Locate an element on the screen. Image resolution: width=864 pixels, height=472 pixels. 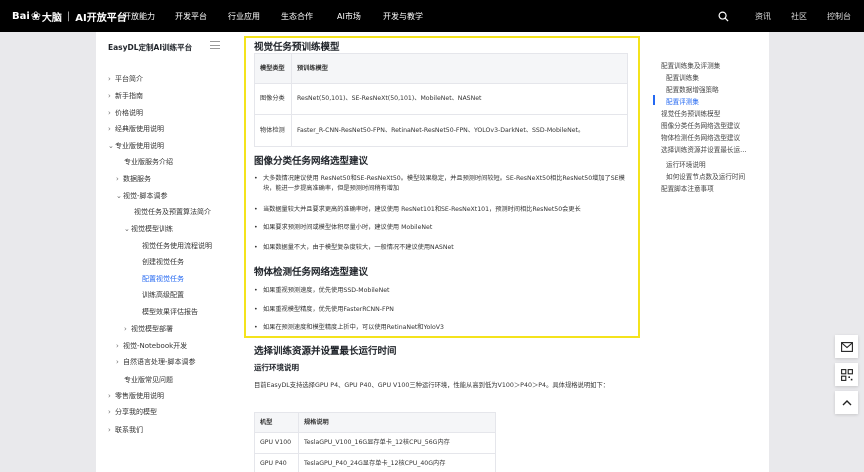
sidebar-item: 创建视觉任务 is located at coordinates (163, 262).